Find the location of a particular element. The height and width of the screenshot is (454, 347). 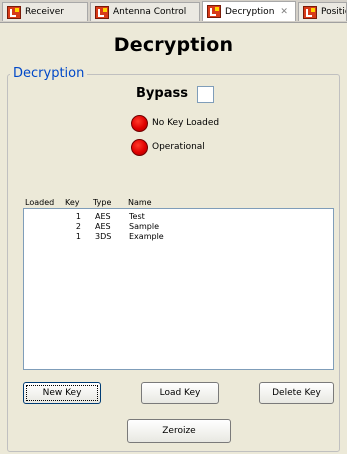

column-header-key: Key is located at coordinates (72, 202).